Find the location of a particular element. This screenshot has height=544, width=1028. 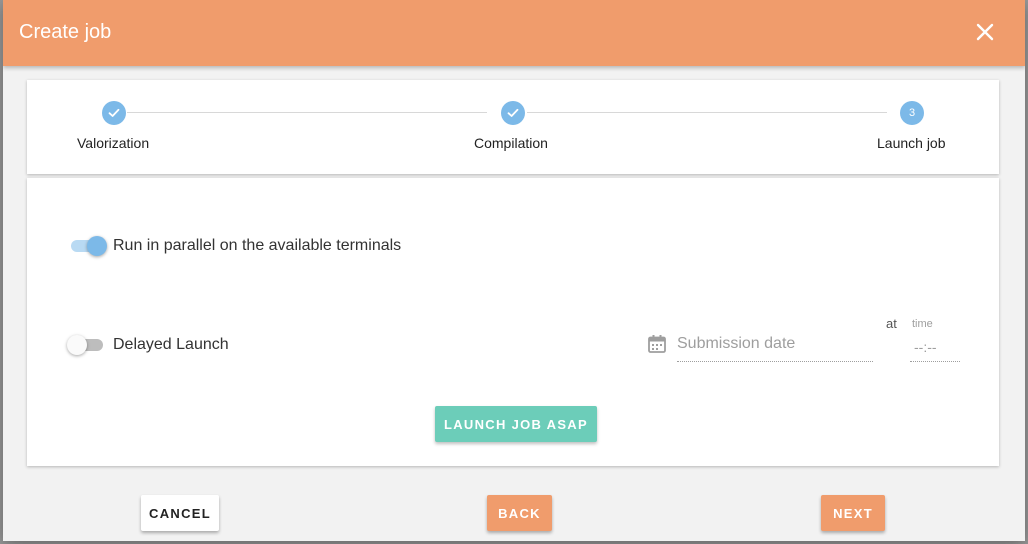

delayed-launch-toggle is located at coordinates (87, 344).